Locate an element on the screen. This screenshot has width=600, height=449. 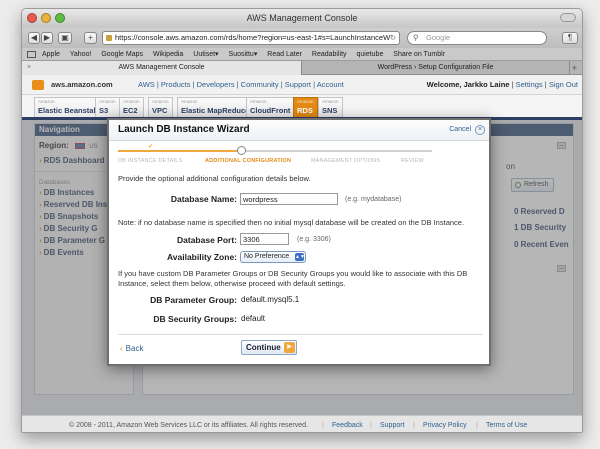
tab-label: AWS Management Console is located at coordinates (161, 67).